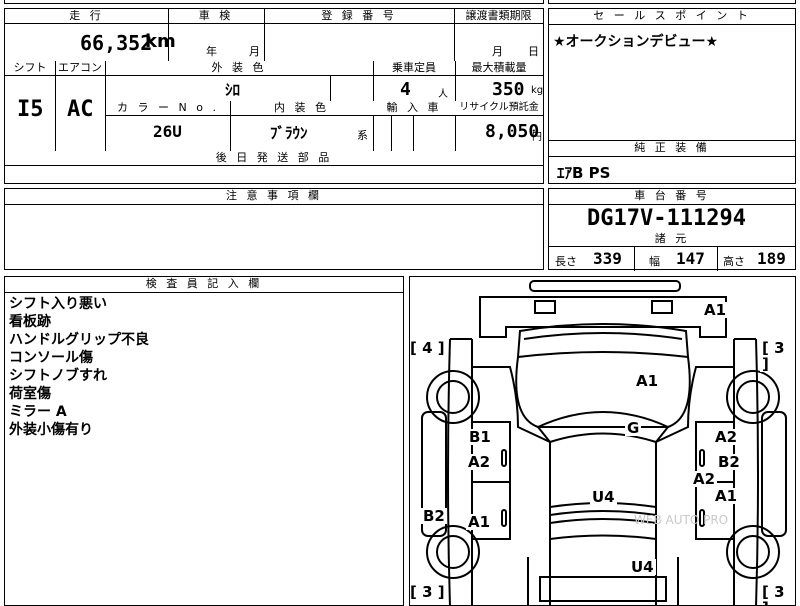 The image size is (800, 606). What do you see at coordinates (537, 137) in the screenshot?
I see `recycle-unit: 円` at bounding box center [537, 137].